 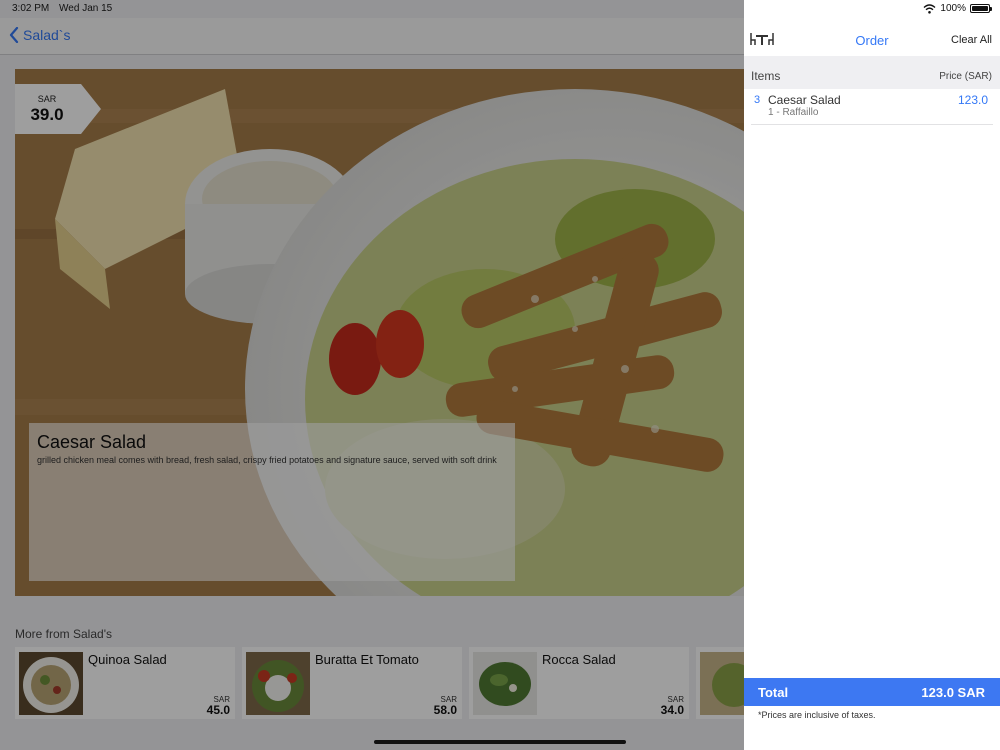 What do you see at coordinates (500, 742) in the screenshot?
I see `home-indicator` at bounding box center [500, 742].